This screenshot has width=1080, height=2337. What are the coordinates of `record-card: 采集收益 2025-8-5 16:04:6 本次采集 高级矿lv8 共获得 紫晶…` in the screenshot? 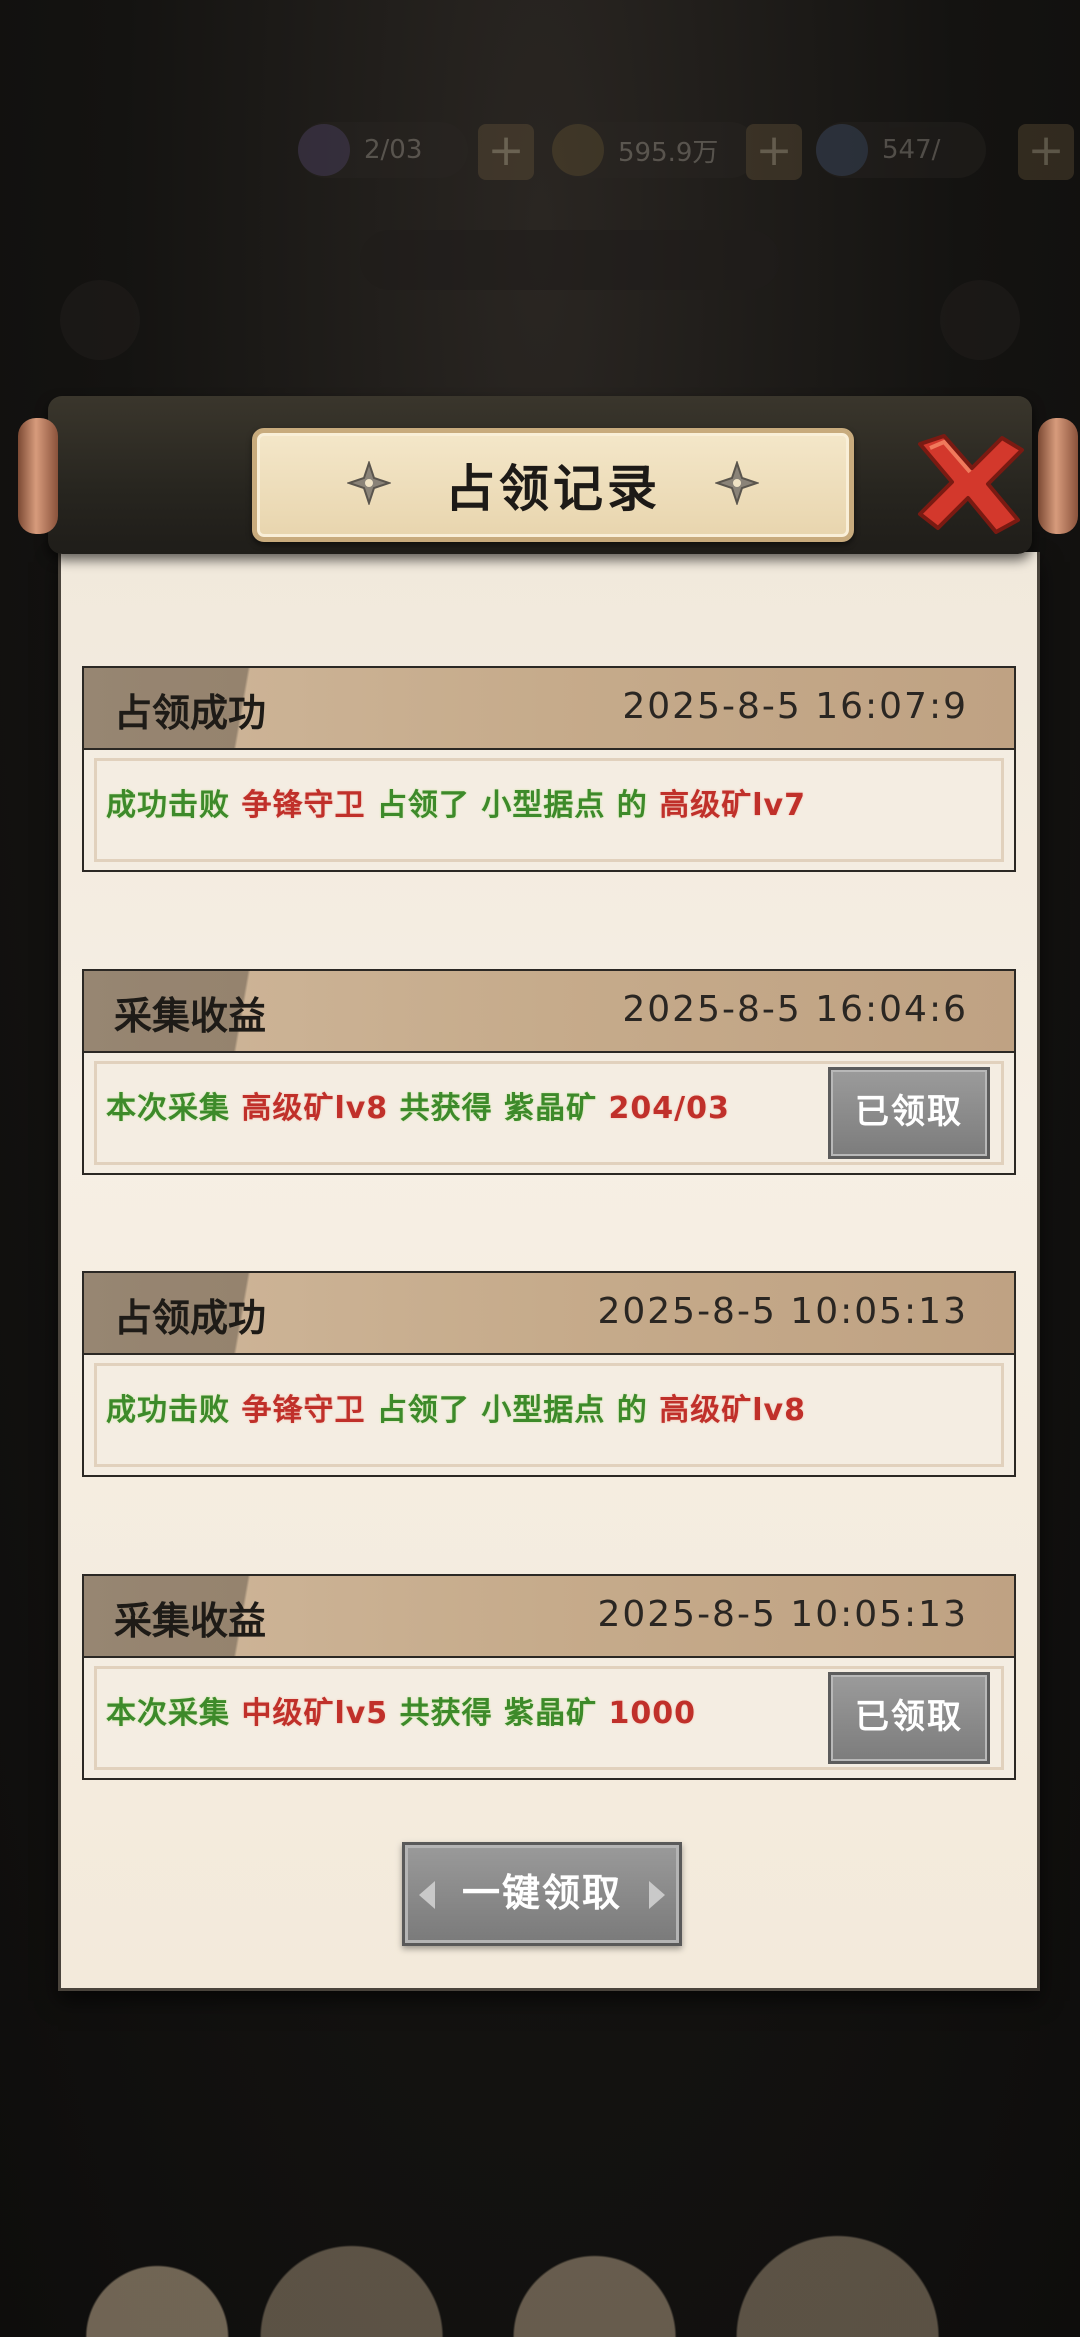 It's located at (549, 1072).